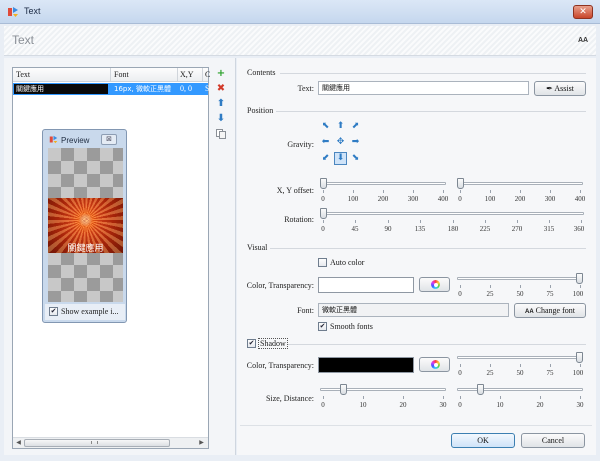 Image resolution: width=600 pixels, height=461 pixels. I want to click on horizontal-scrollbar: ◀ ▶, so click(110, 442).